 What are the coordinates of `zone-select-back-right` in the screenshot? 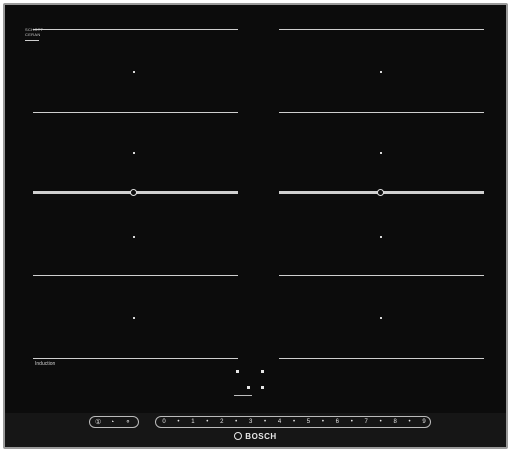 It's located at (262, 371).